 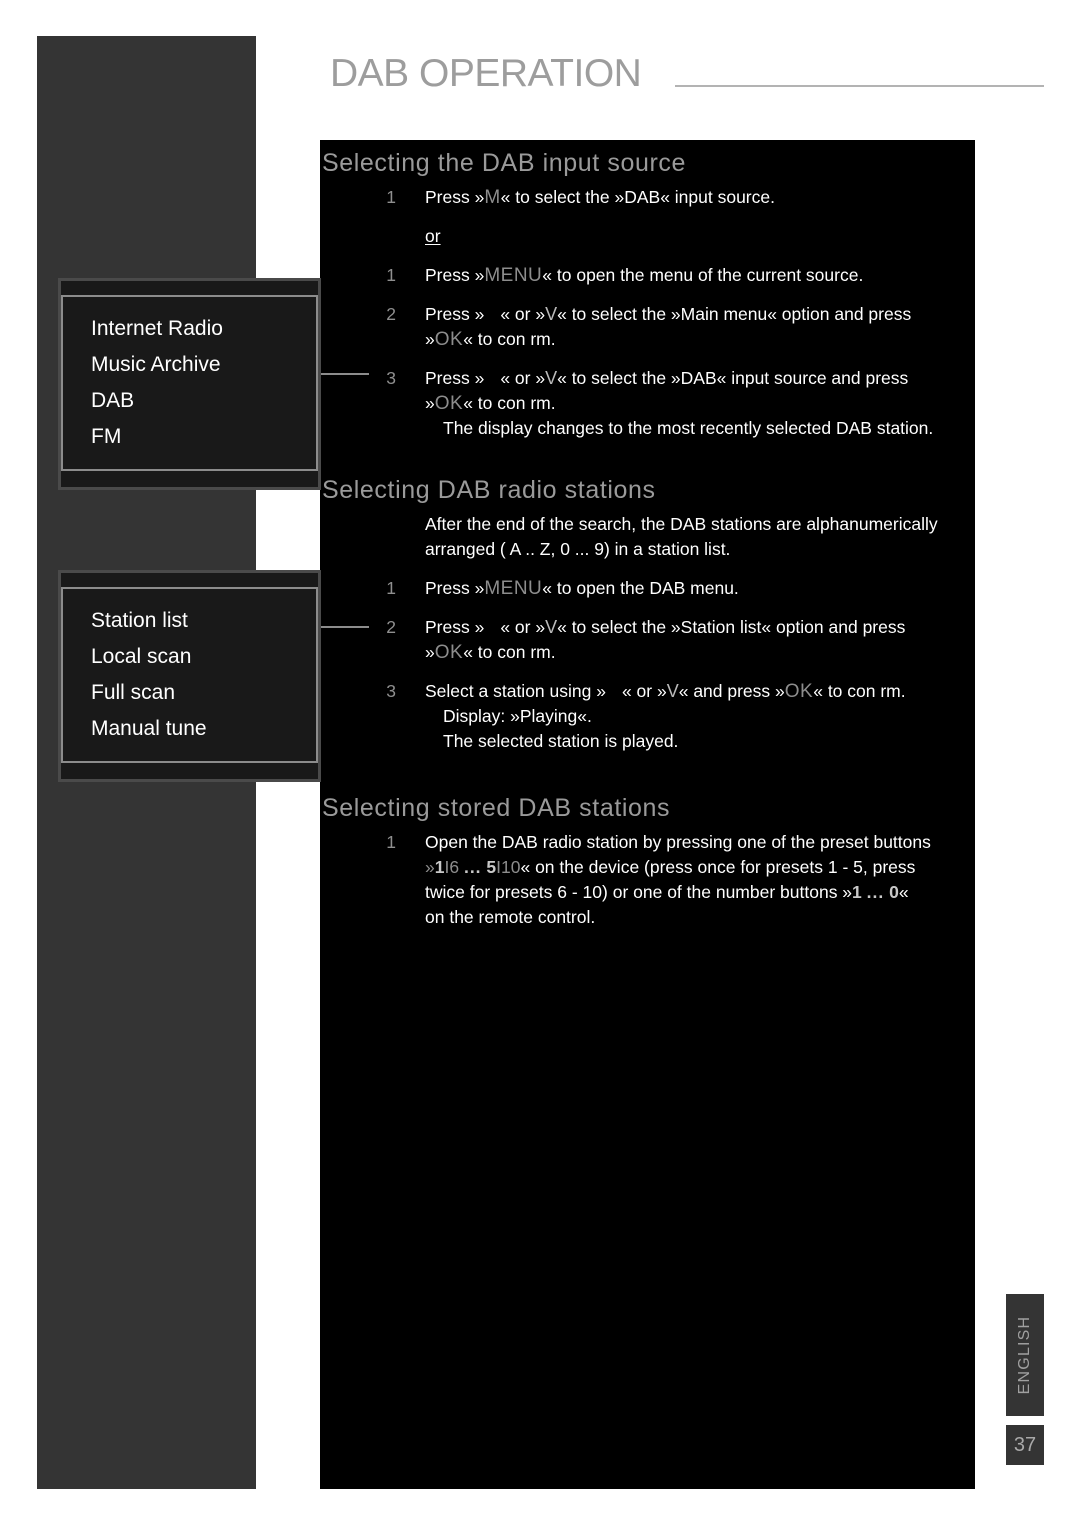 I want to click on menu-item-full-scan: Full scan, so click(x=203, y=693).